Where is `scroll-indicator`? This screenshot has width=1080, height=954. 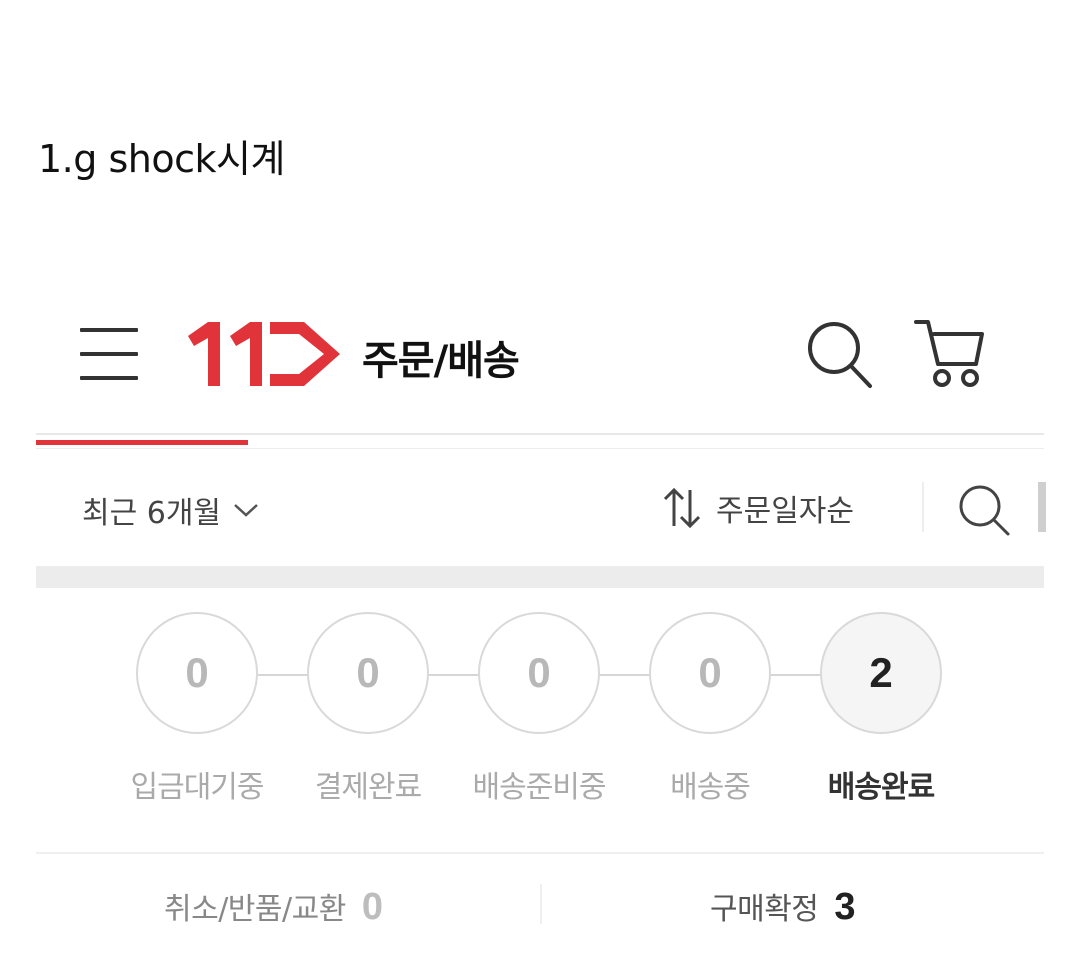 scroll-indicator is located at coordinates (1042, 507).